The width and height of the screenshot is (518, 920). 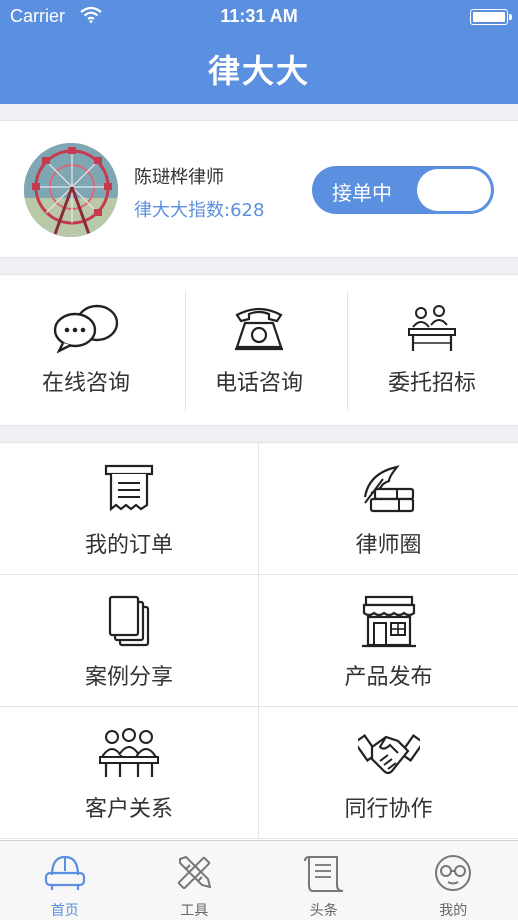 What do you see at coordinates (64, 911) in the screenshot?
I see `tab-home-label: 首页` at bounding box center [64, 911].